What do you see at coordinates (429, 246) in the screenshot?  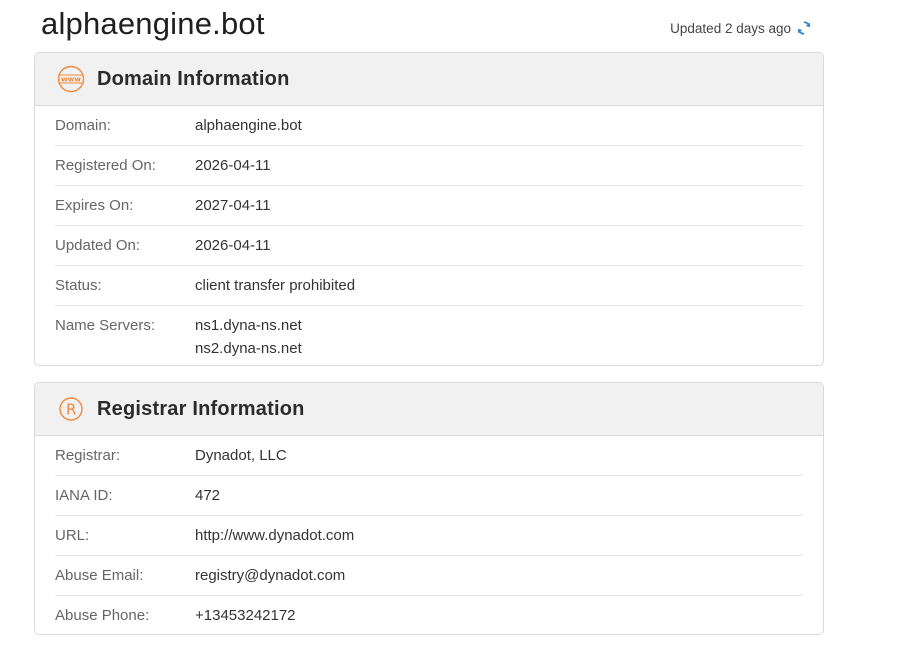 I see `updated-on-row: Updated On: 2026-04-11` at bounding box center [429, 246].